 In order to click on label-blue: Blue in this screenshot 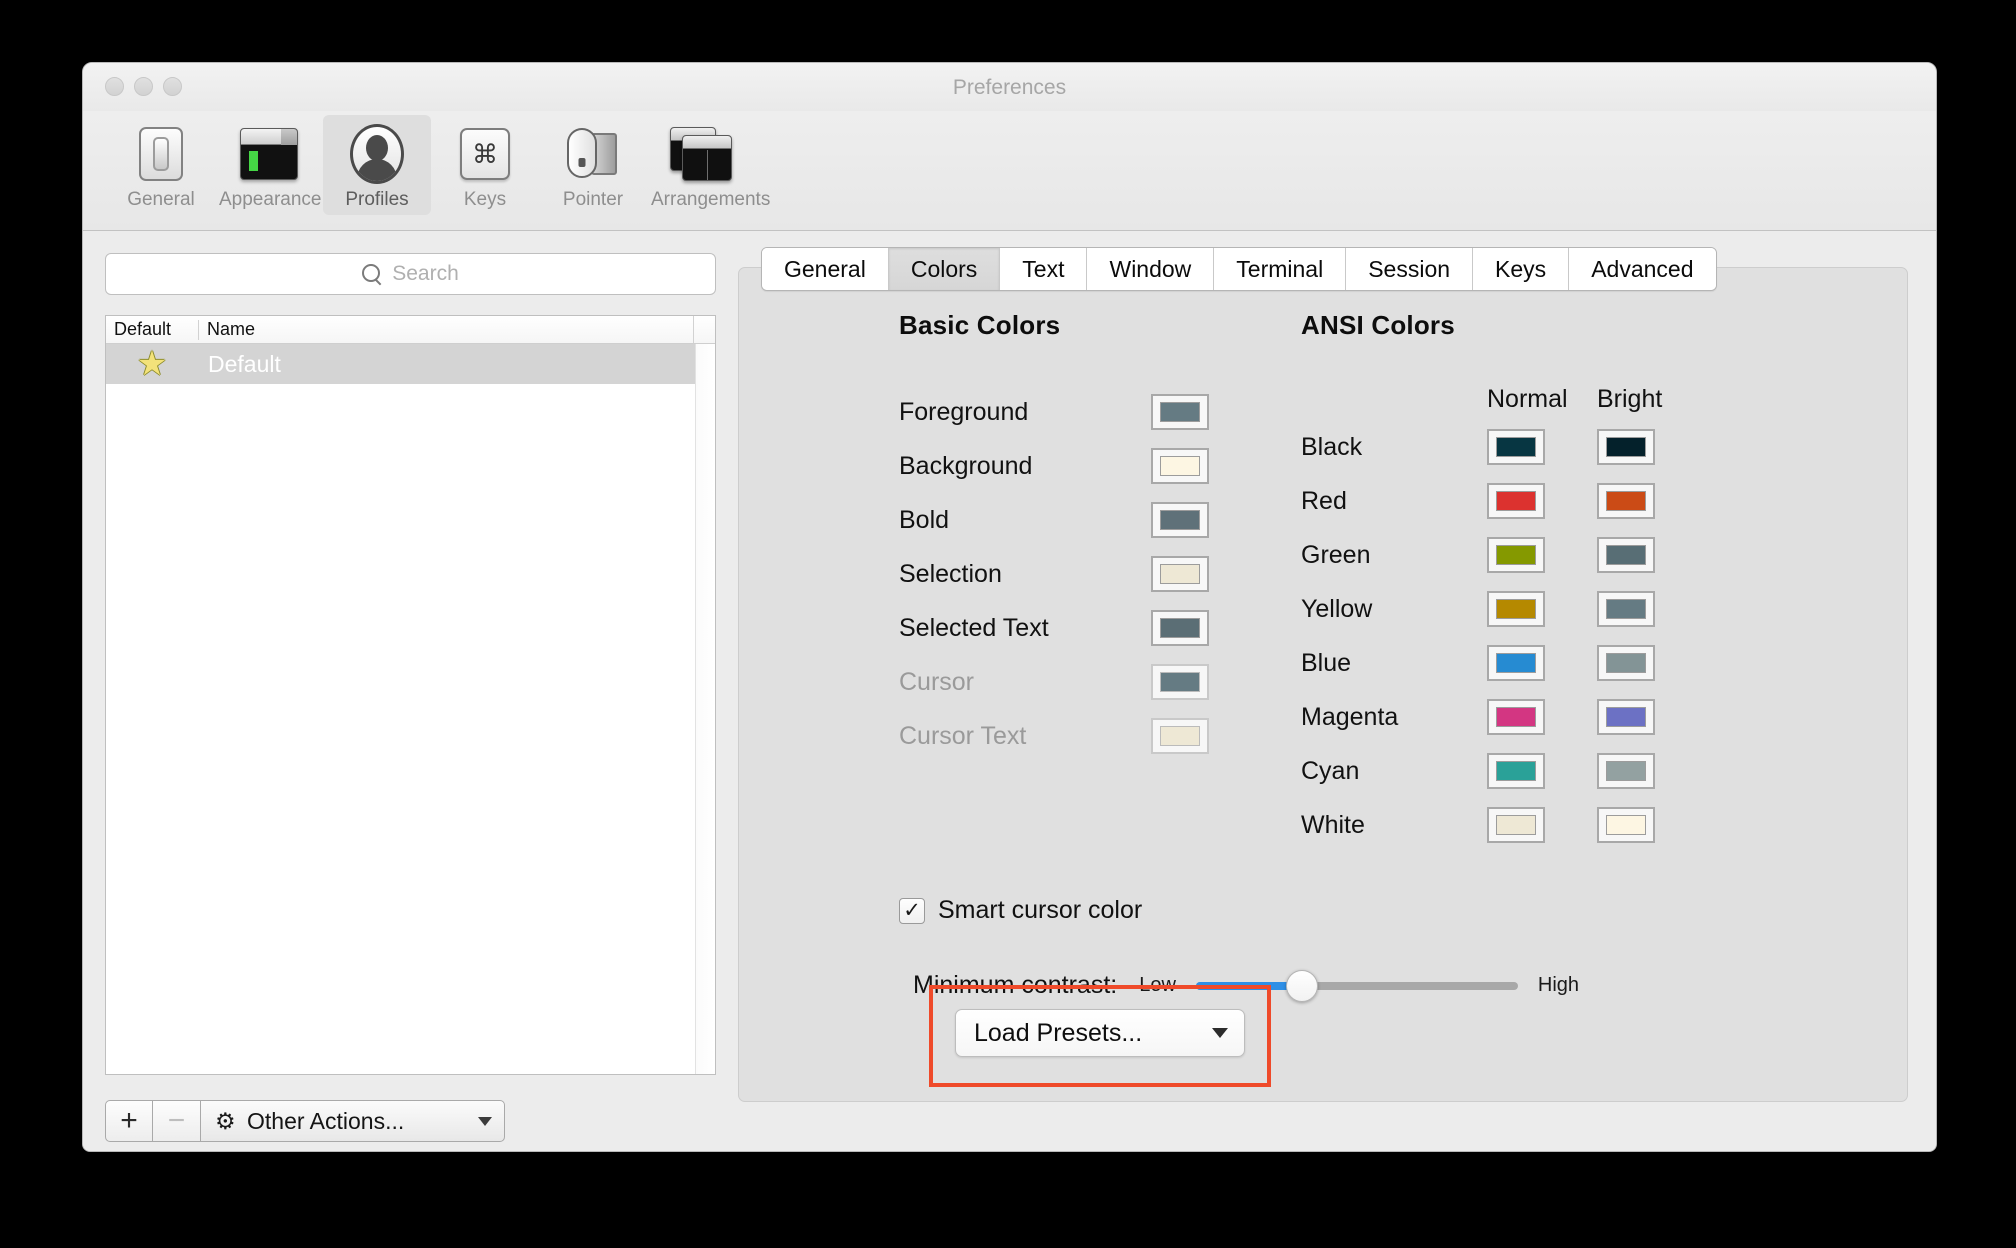, I will do `click(1326, 662)`.